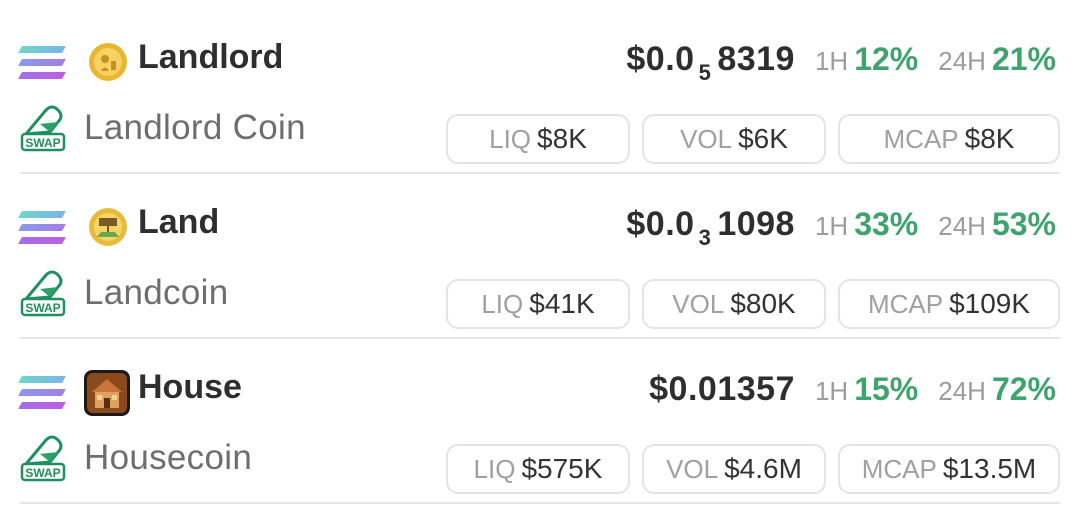 The image size is (1080, 520). What do you see at coordinates (538, 469) in the screenshot?
I see `liquidity-pill: LIQ $575K` at bounding box center [538, 469].